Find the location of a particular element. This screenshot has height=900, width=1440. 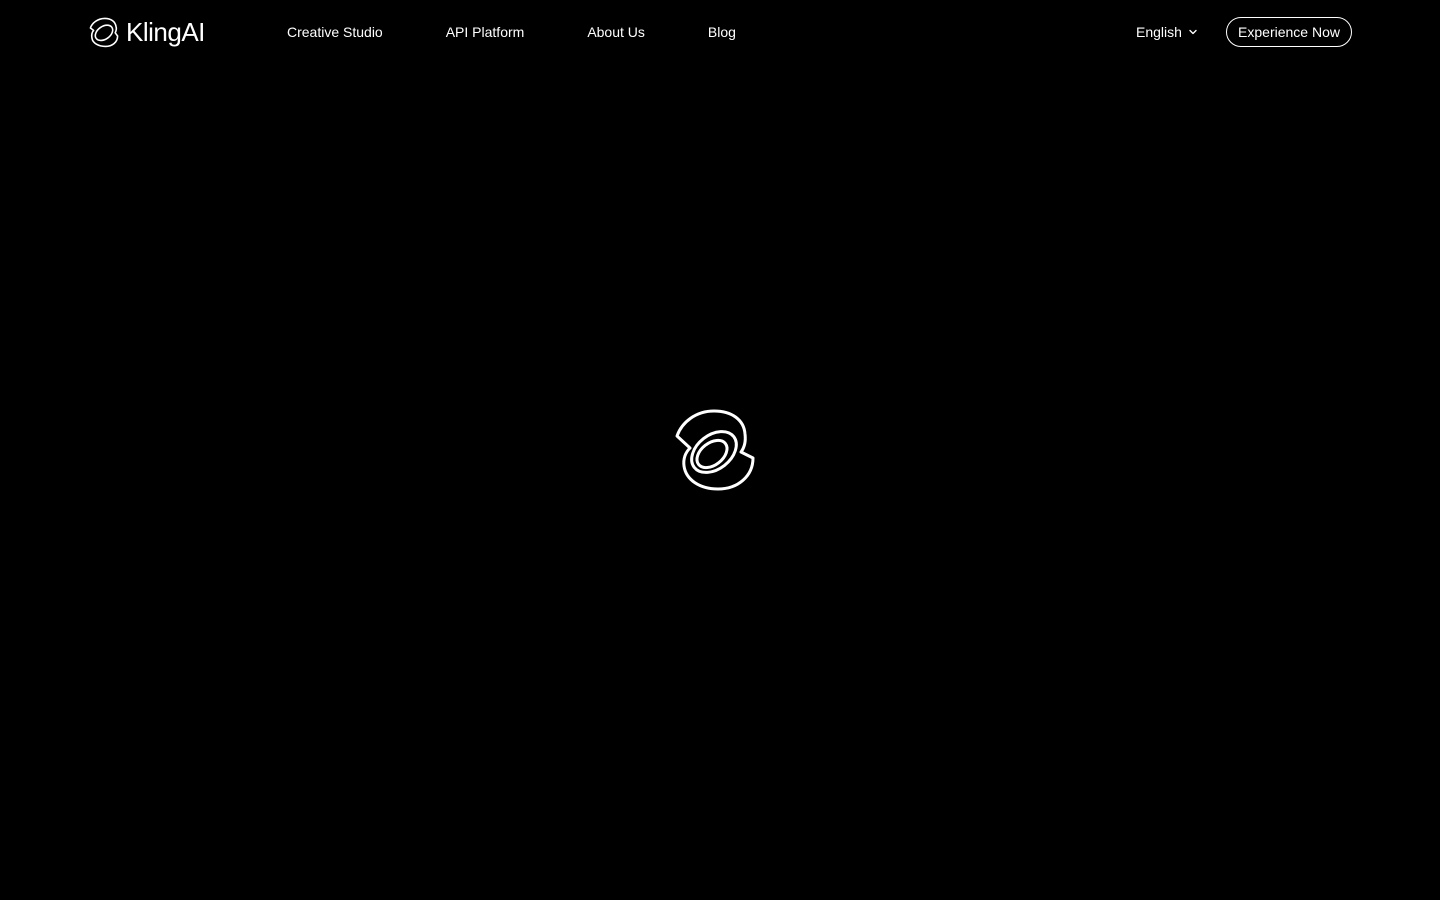

brand-logo-link: KlingAI is located at coordinates (146, 32).